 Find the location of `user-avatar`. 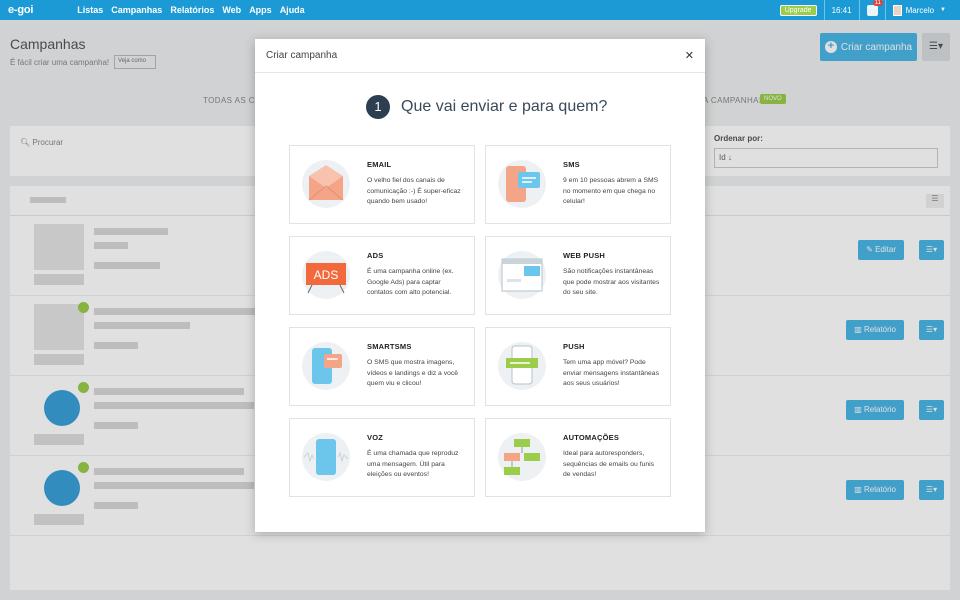

user-avatar is located at coordinates (897, 10).